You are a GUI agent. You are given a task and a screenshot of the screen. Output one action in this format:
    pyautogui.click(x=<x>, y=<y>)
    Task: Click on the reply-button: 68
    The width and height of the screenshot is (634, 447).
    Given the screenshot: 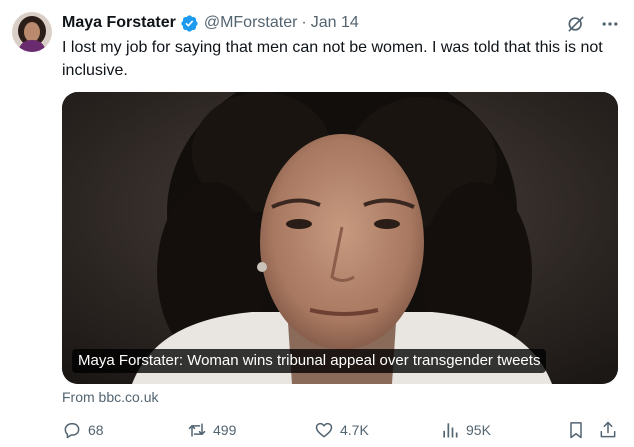 What is the action you would take?
    pyautogui.click(x=83, y=430)
    